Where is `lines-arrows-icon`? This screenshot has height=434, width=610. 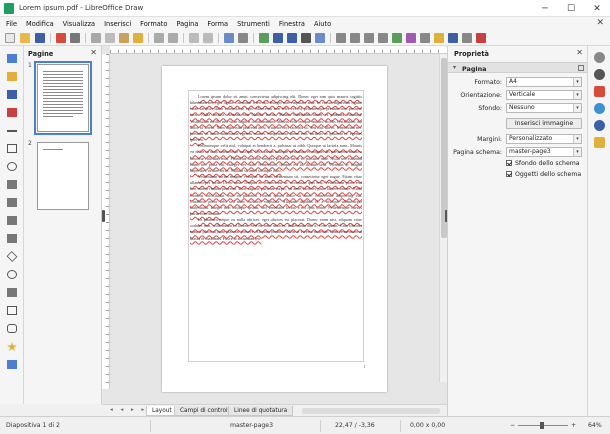 lines-arrows-icon is located at coordinates (12, 184).